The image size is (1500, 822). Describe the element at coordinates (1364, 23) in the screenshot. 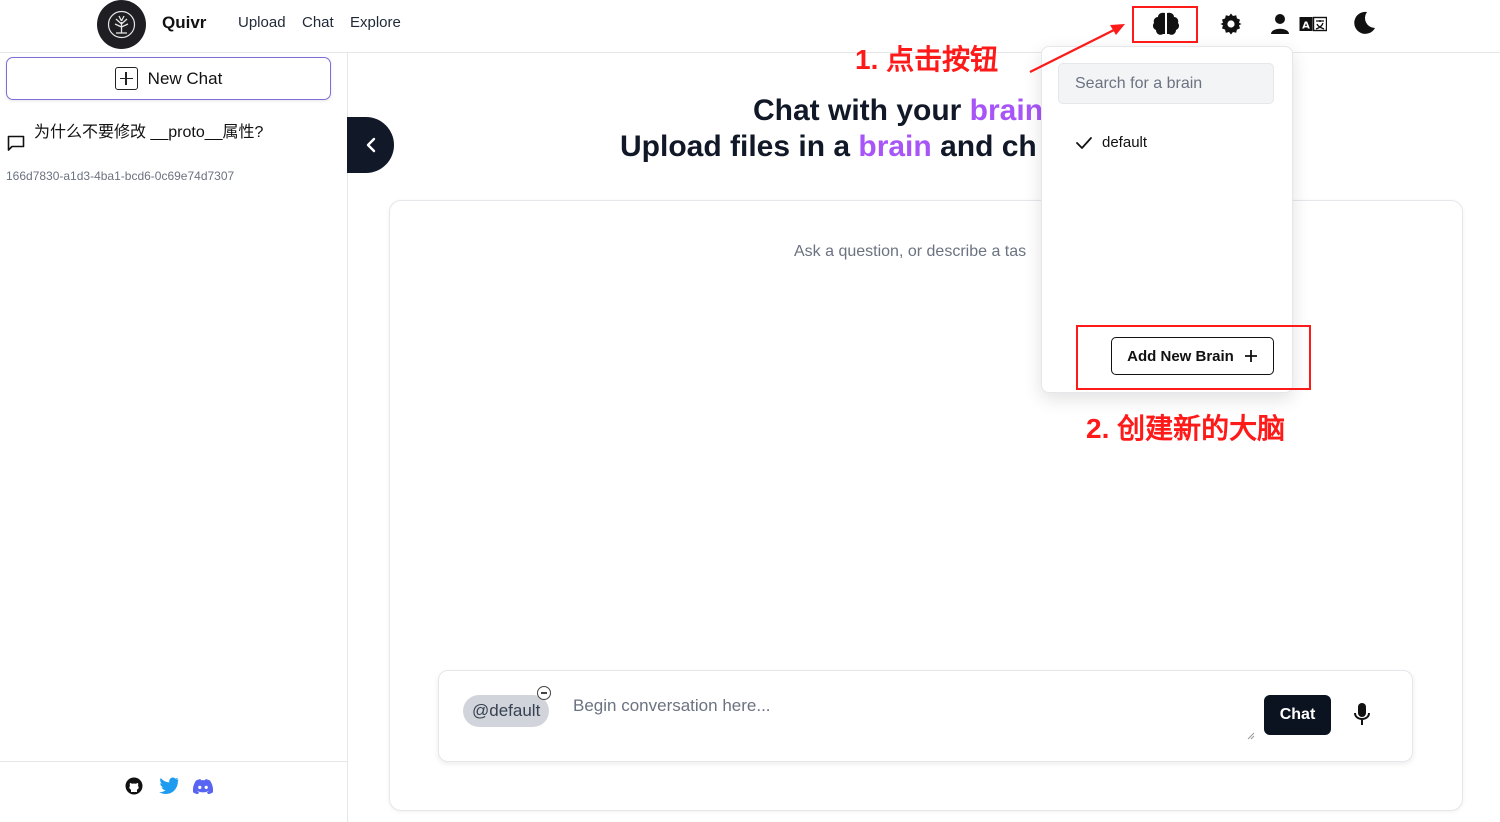

I see `moon-icon` at that location.